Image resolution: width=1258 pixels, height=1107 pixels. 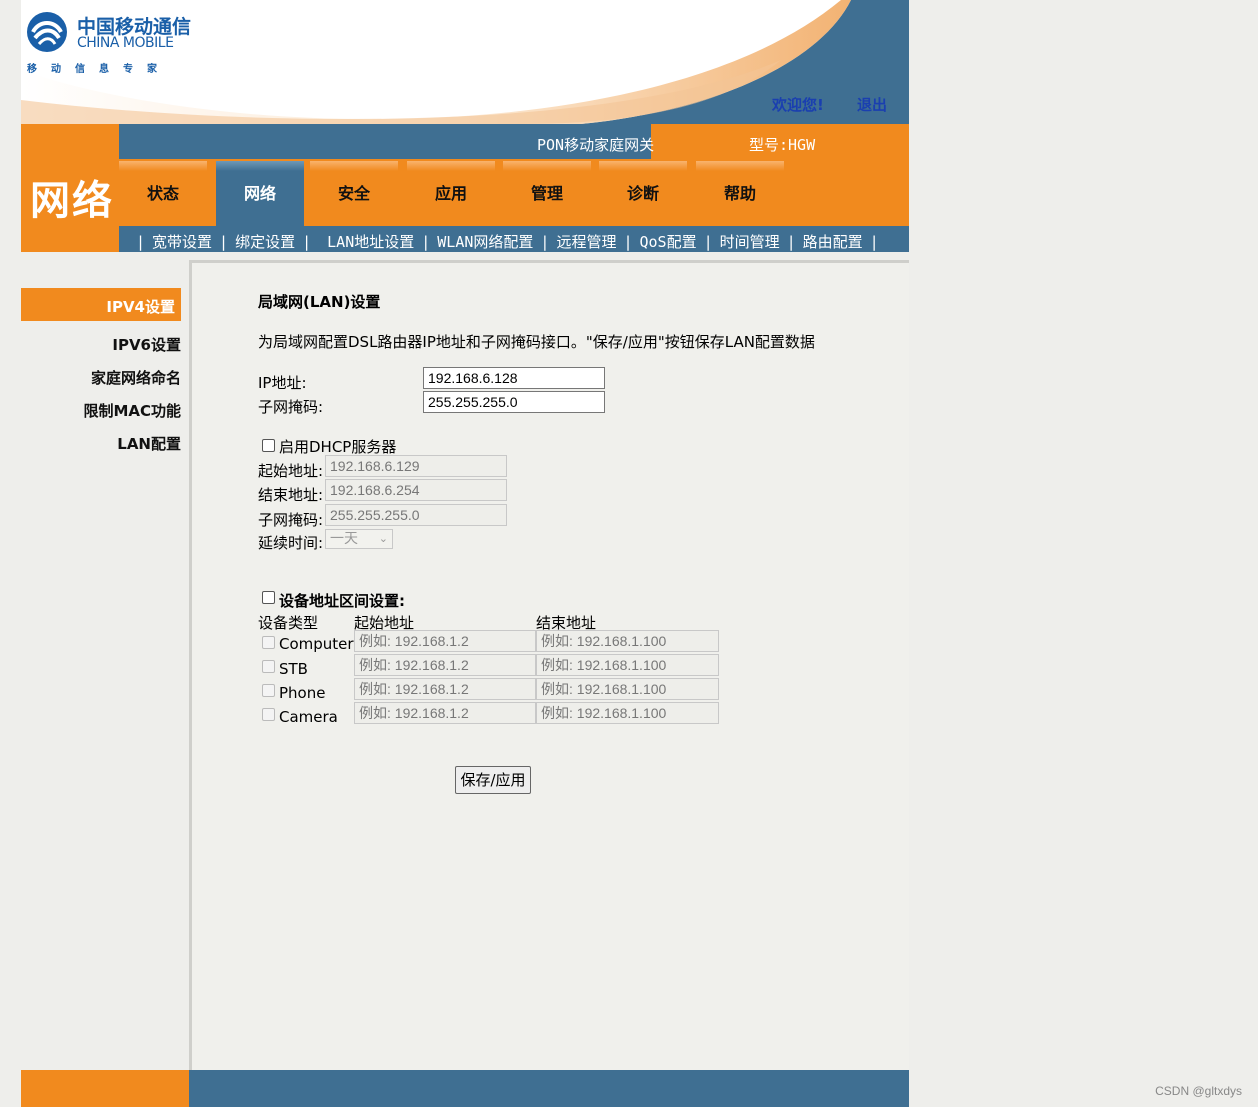 I want to click on footer-right, so click(x=549, y=1088).